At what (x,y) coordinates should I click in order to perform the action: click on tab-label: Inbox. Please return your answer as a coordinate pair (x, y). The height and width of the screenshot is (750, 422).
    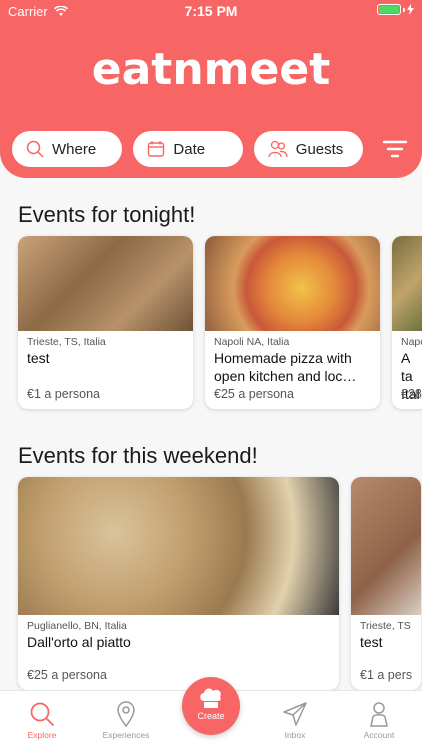
    Looking at the image, I should click on (295, 735).